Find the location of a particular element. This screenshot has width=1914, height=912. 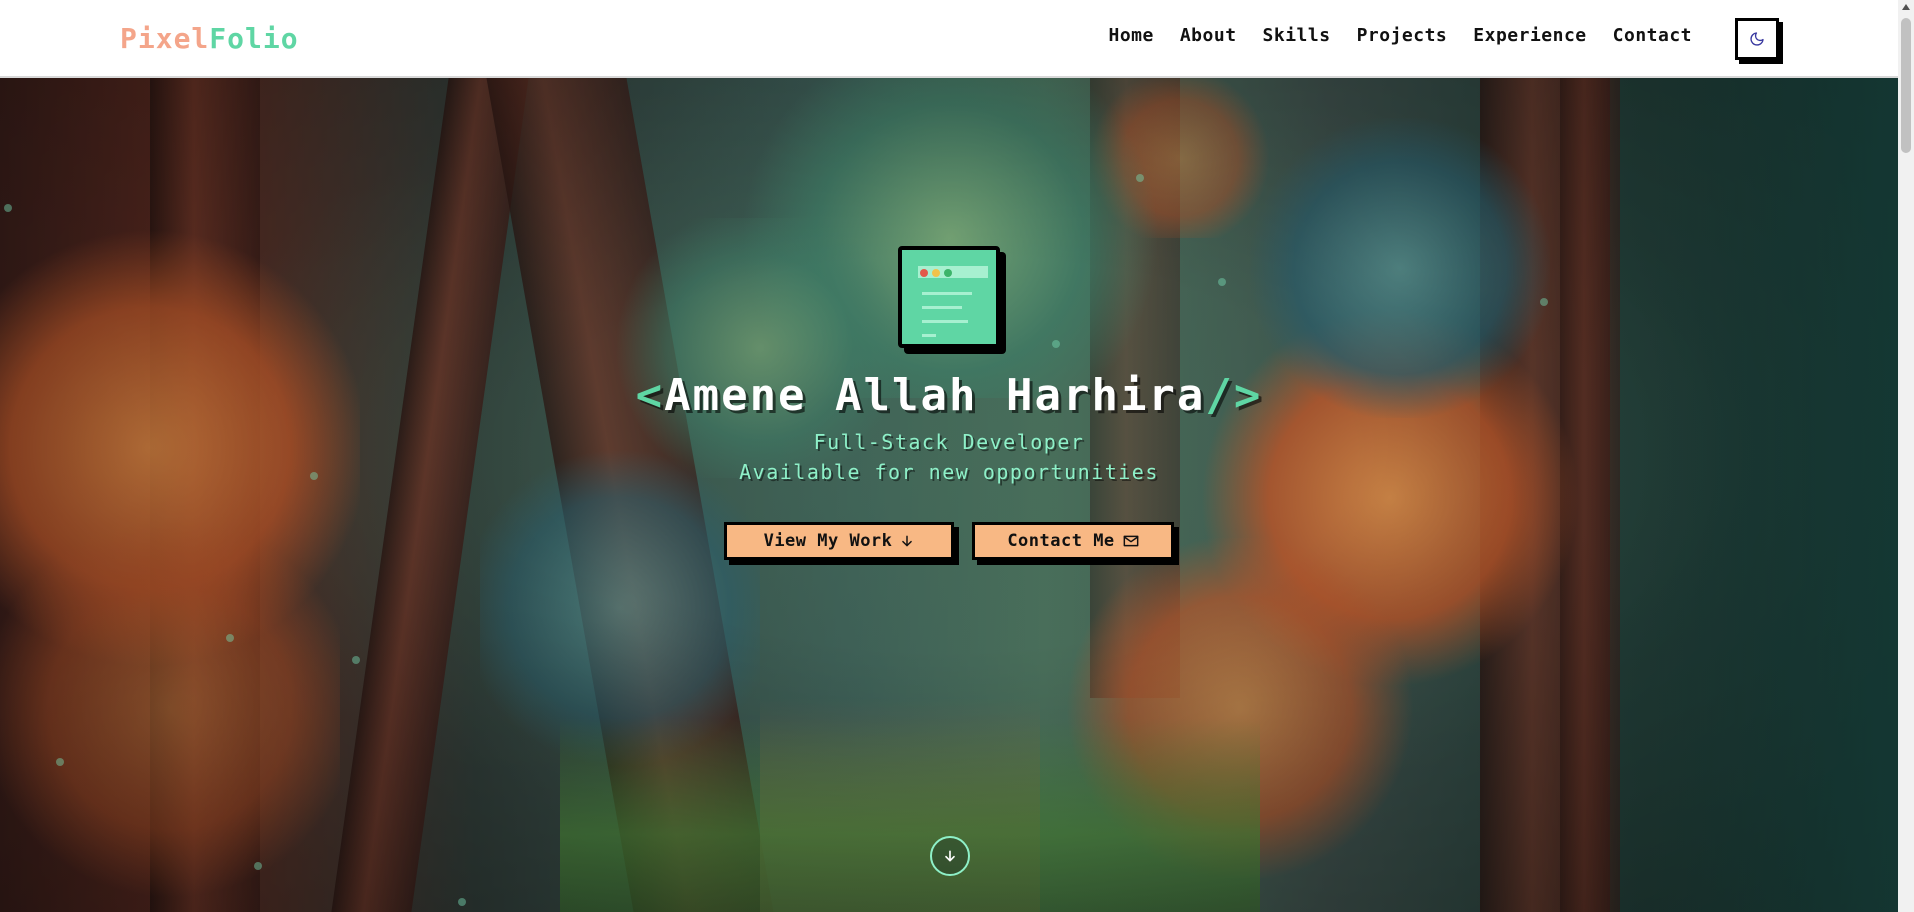

brand-logo: PixelFolio is located at coordinates (209, 38).